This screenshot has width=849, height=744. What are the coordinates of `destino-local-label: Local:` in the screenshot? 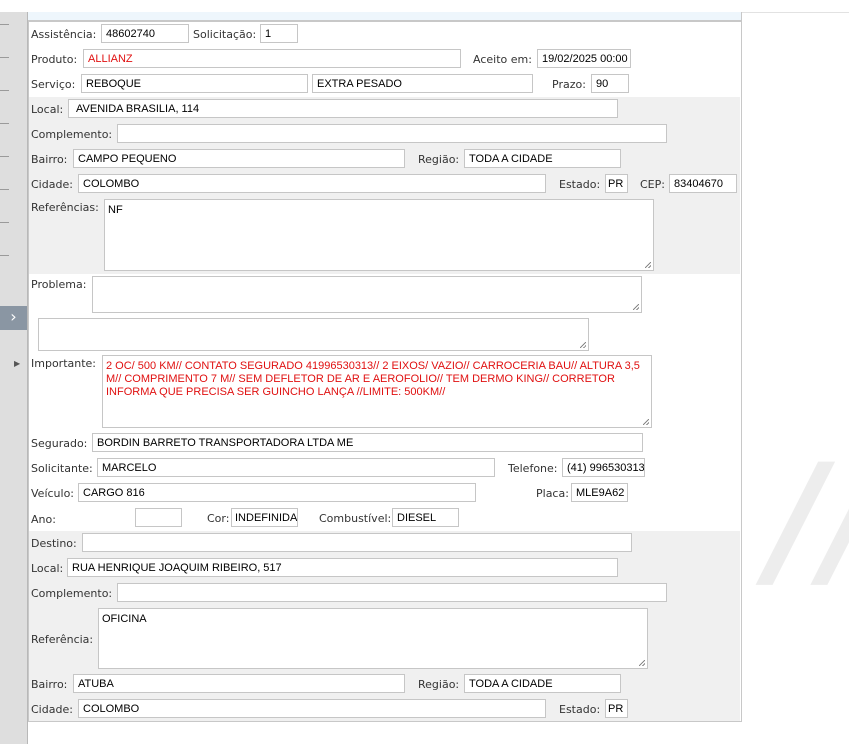 It's located at (47, 568).